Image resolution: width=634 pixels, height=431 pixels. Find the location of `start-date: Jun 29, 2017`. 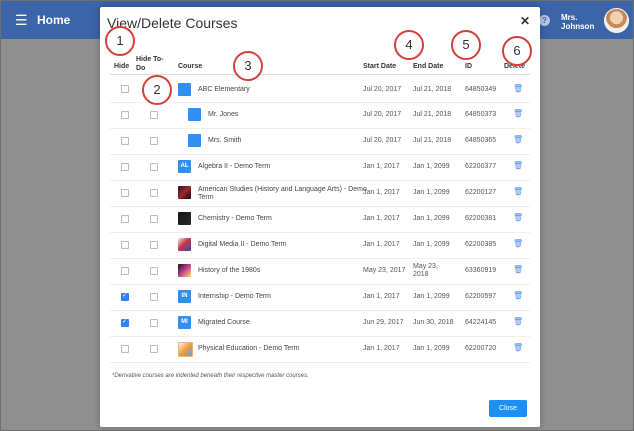

start-date: Jun 29, 2017 is located at coordinates (383, 322).